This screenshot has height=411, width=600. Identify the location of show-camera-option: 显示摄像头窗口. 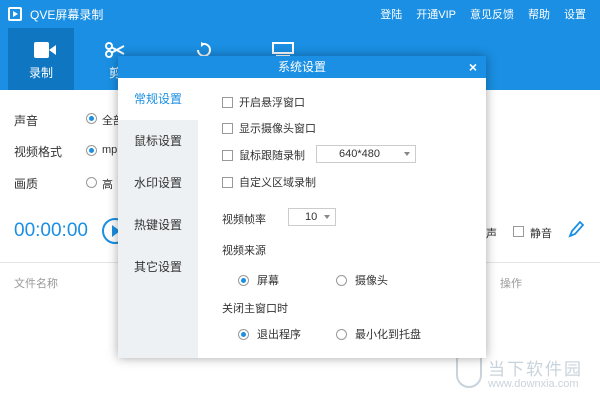
(269, 128).